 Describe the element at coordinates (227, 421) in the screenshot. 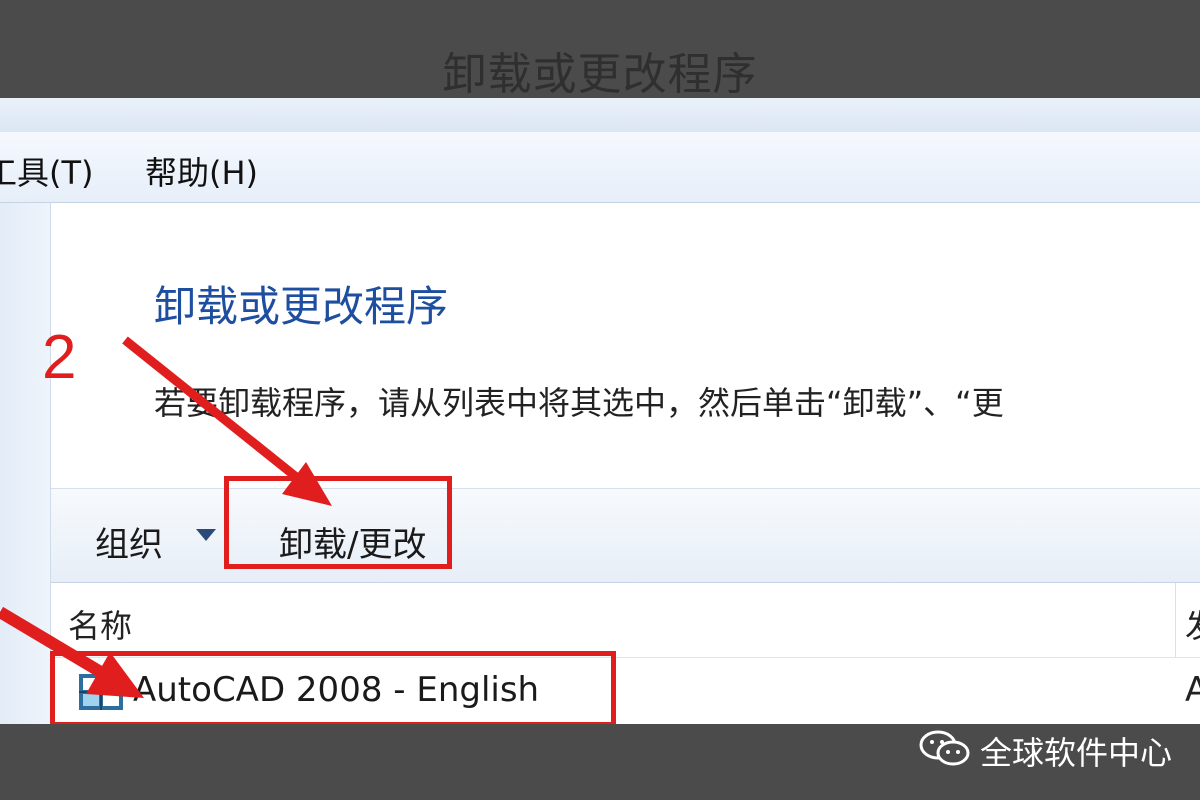

I see `arrow-to-uninstall` at that location.